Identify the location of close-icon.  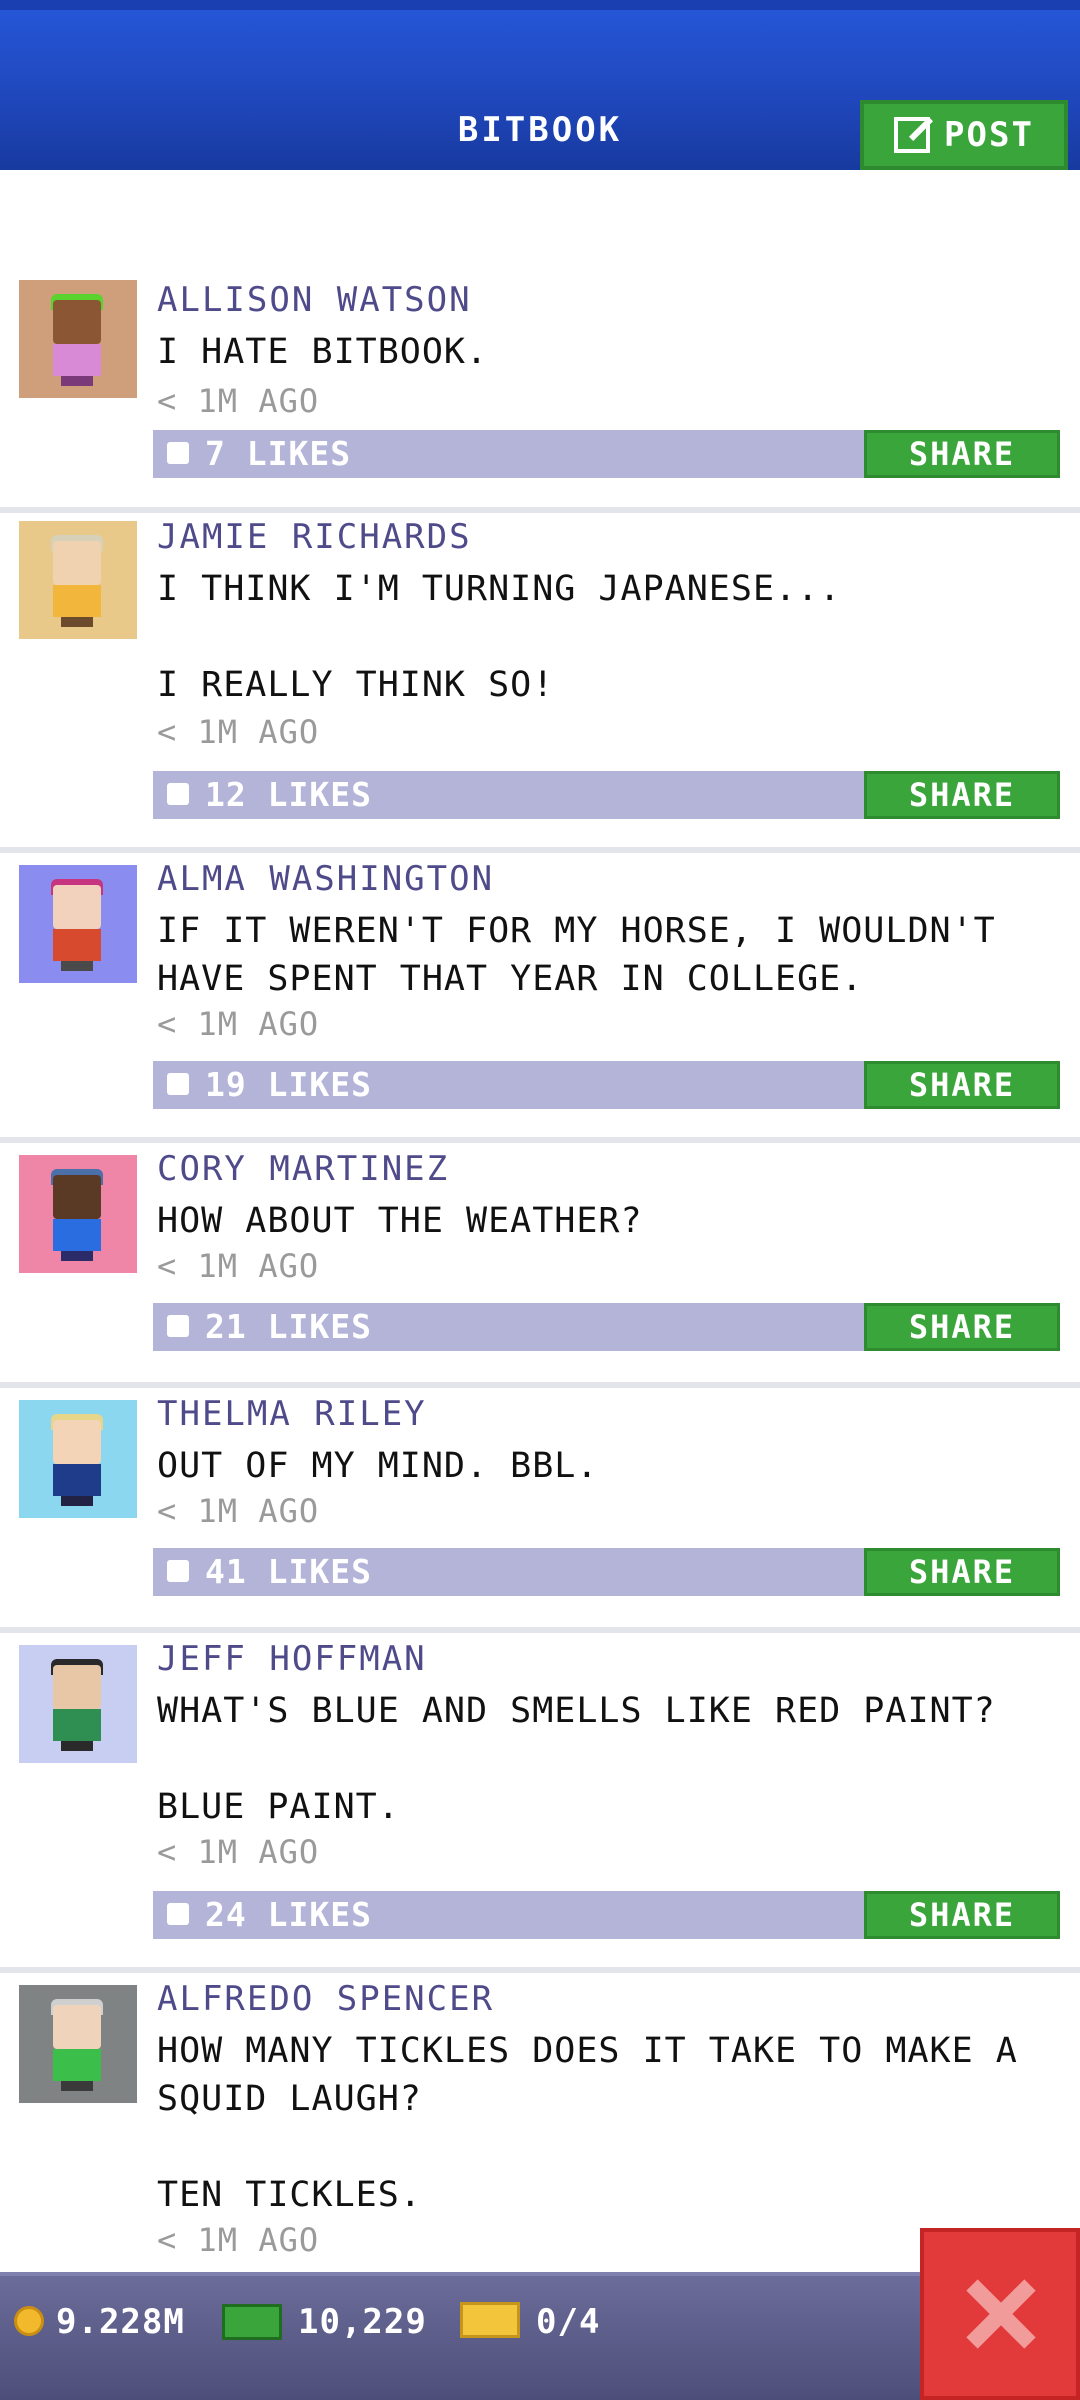
(1000, 2314).